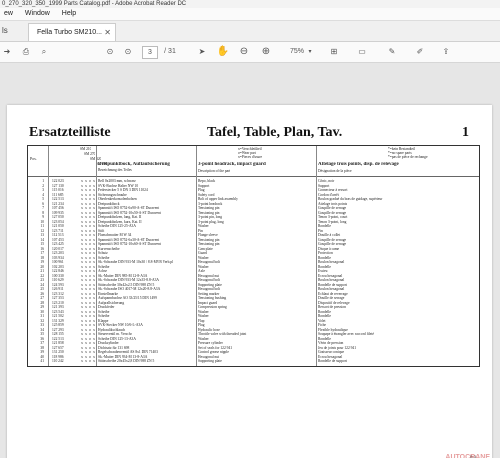  I want to click on doc-title: Ersatzteilliste, so click(70, 132).